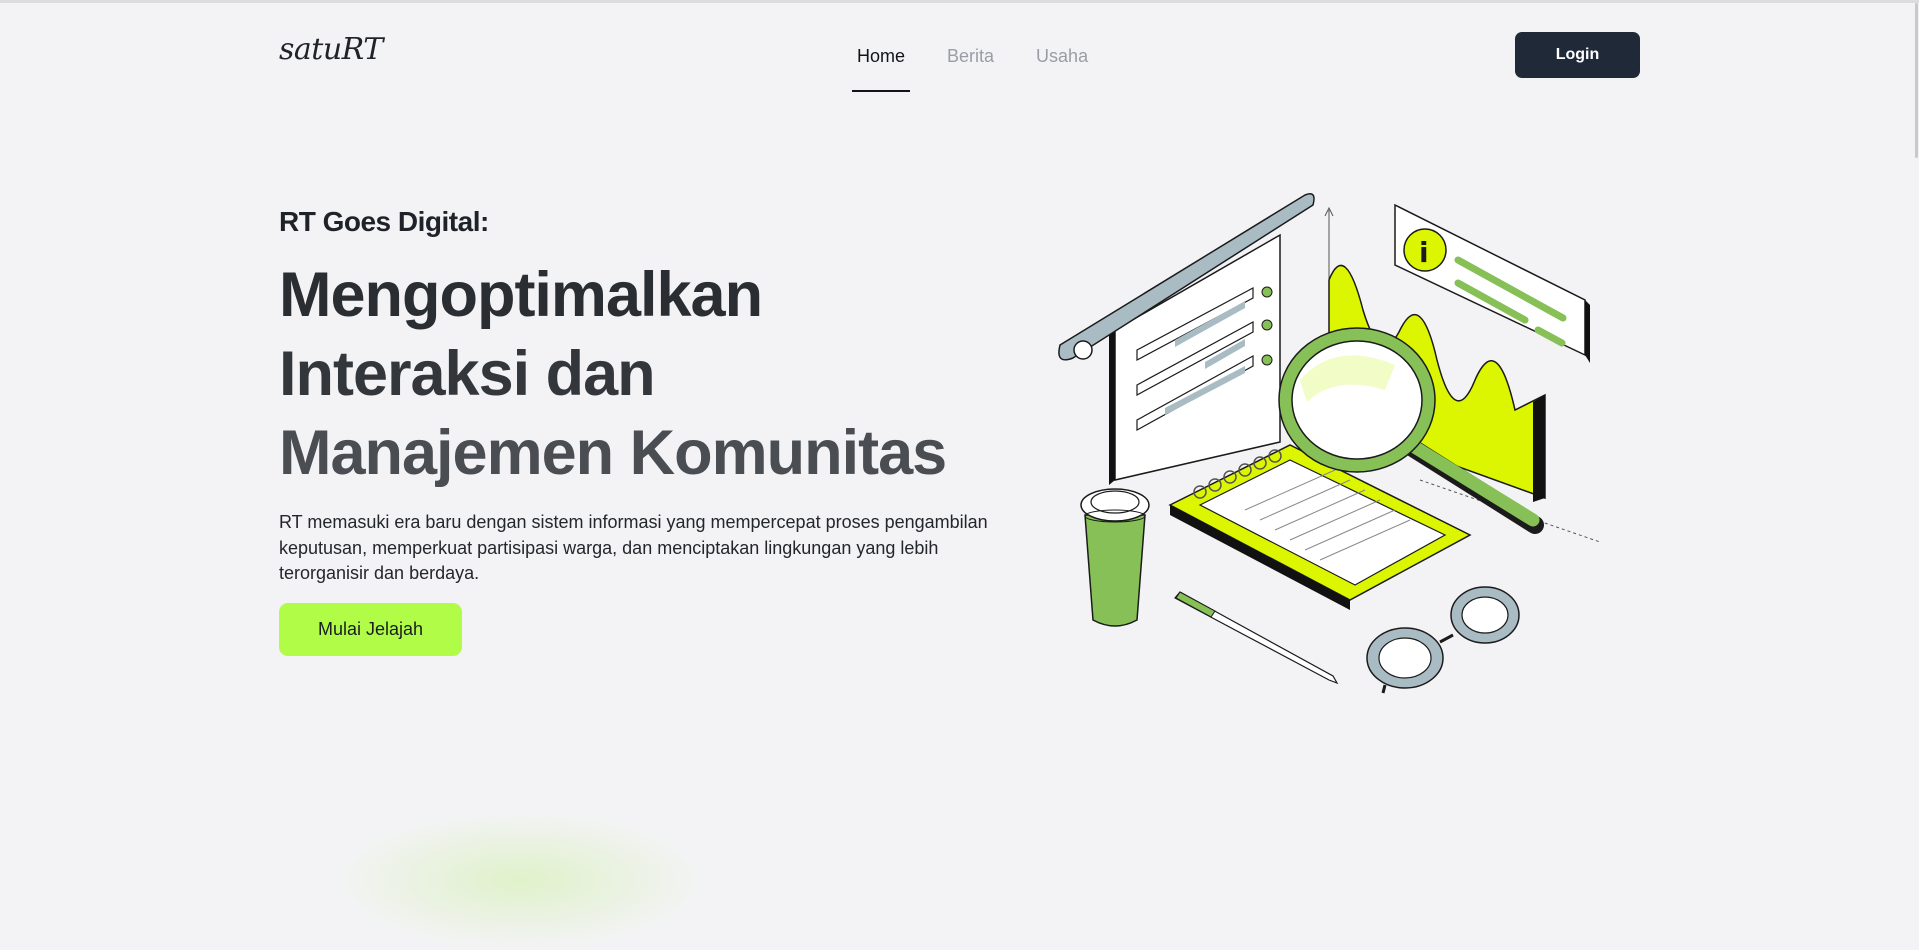 The height and width of the screenshot is (950, 1919). Describe the element at coordinates (1115, 557) in the screenshot. I see `coffee-cup-icon` at that location.